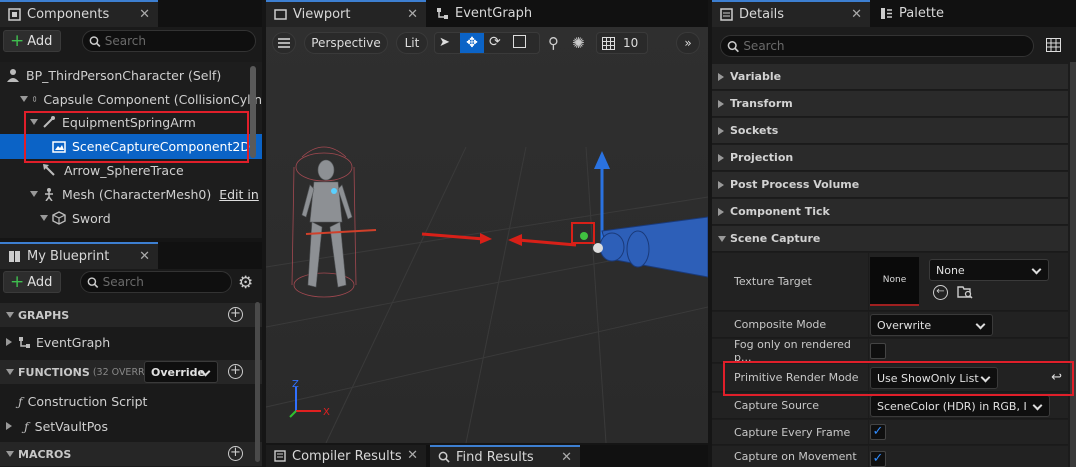  Describe the element at coordinates (931, 325) in the screenshot. I see `composite-mode-dropdown: Overwrite` at that location.